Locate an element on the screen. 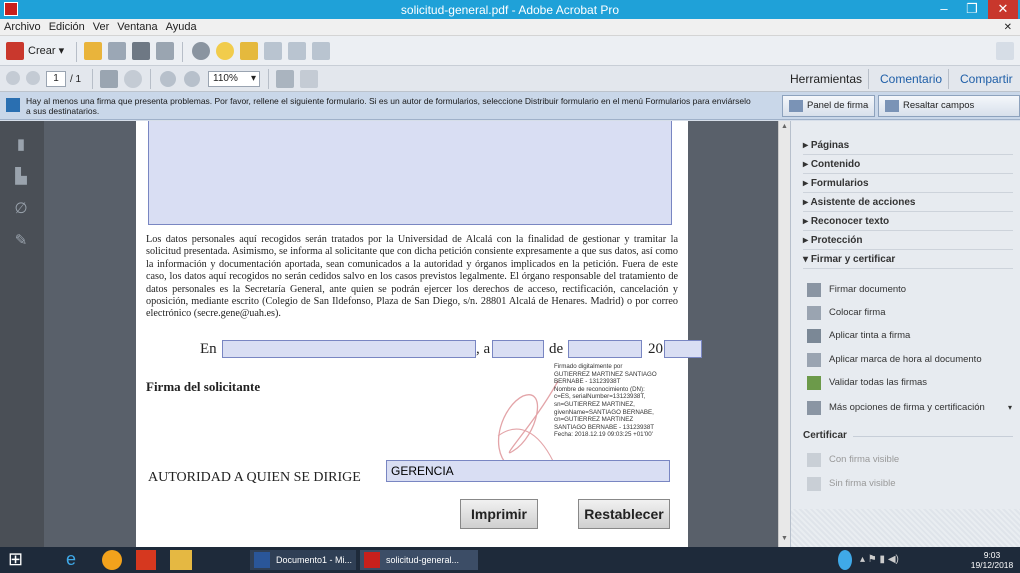 This screenshot has height=573, width=1020. word-icon is located at coordinates (262, 560).